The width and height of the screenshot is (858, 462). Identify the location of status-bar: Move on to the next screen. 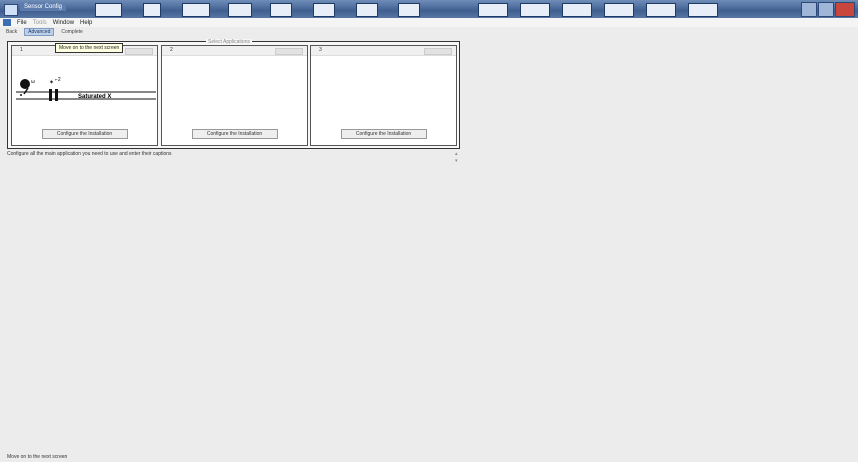
(37, 457).